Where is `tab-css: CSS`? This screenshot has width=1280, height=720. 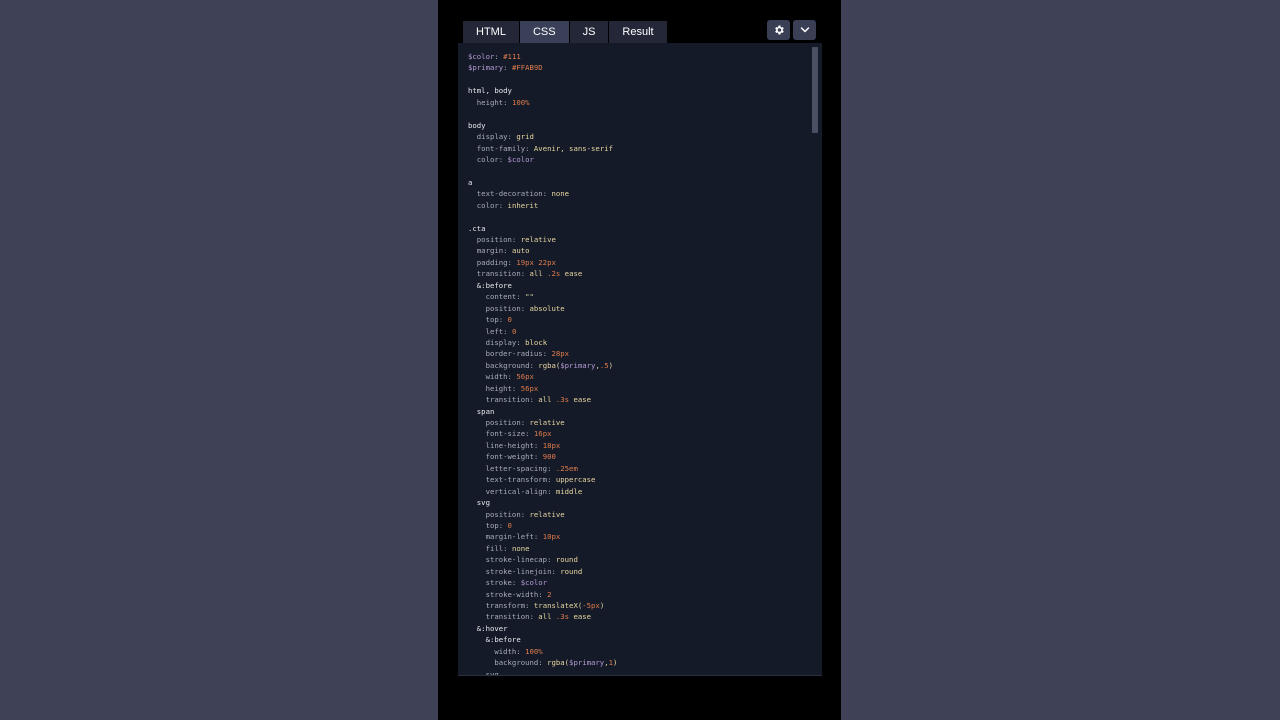 tab-css: CSS is located at coordinates (544, 32).